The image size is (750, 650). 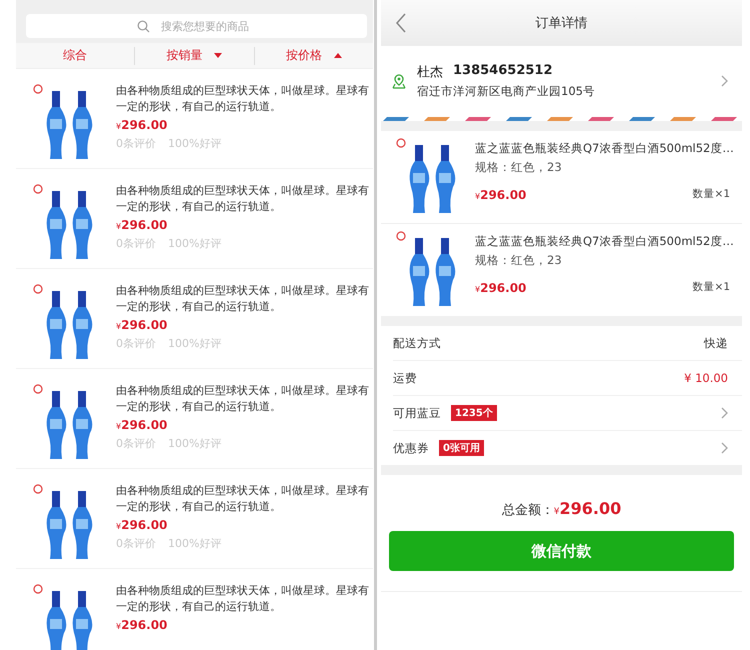 I want to click on scrollbar, so click(x=375, y=325).